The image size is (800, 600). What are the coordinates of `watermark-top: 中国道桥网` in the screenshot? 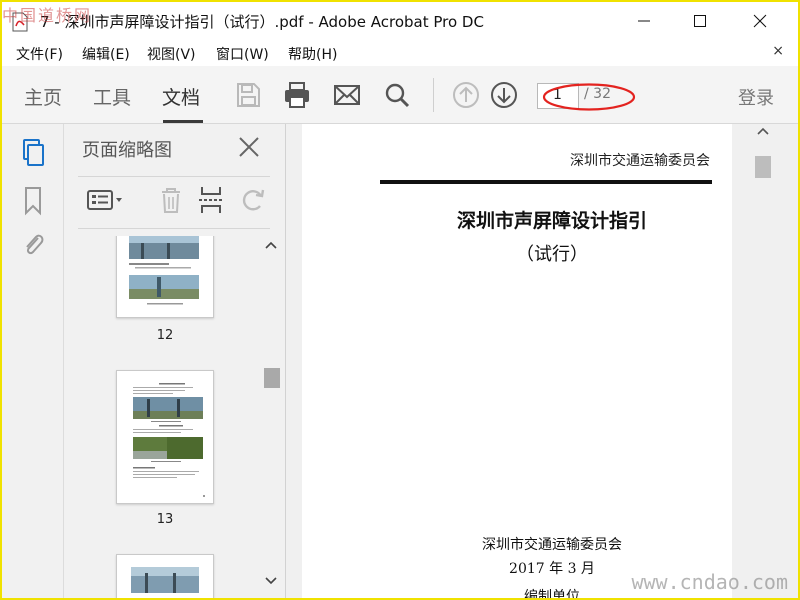 It's located at (47, 15).